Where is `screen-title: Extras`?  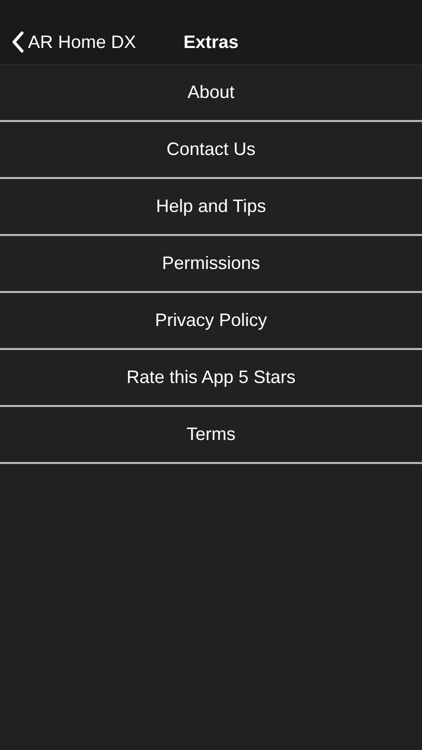 screen-title: Extras is located at coordinates (211, 42).